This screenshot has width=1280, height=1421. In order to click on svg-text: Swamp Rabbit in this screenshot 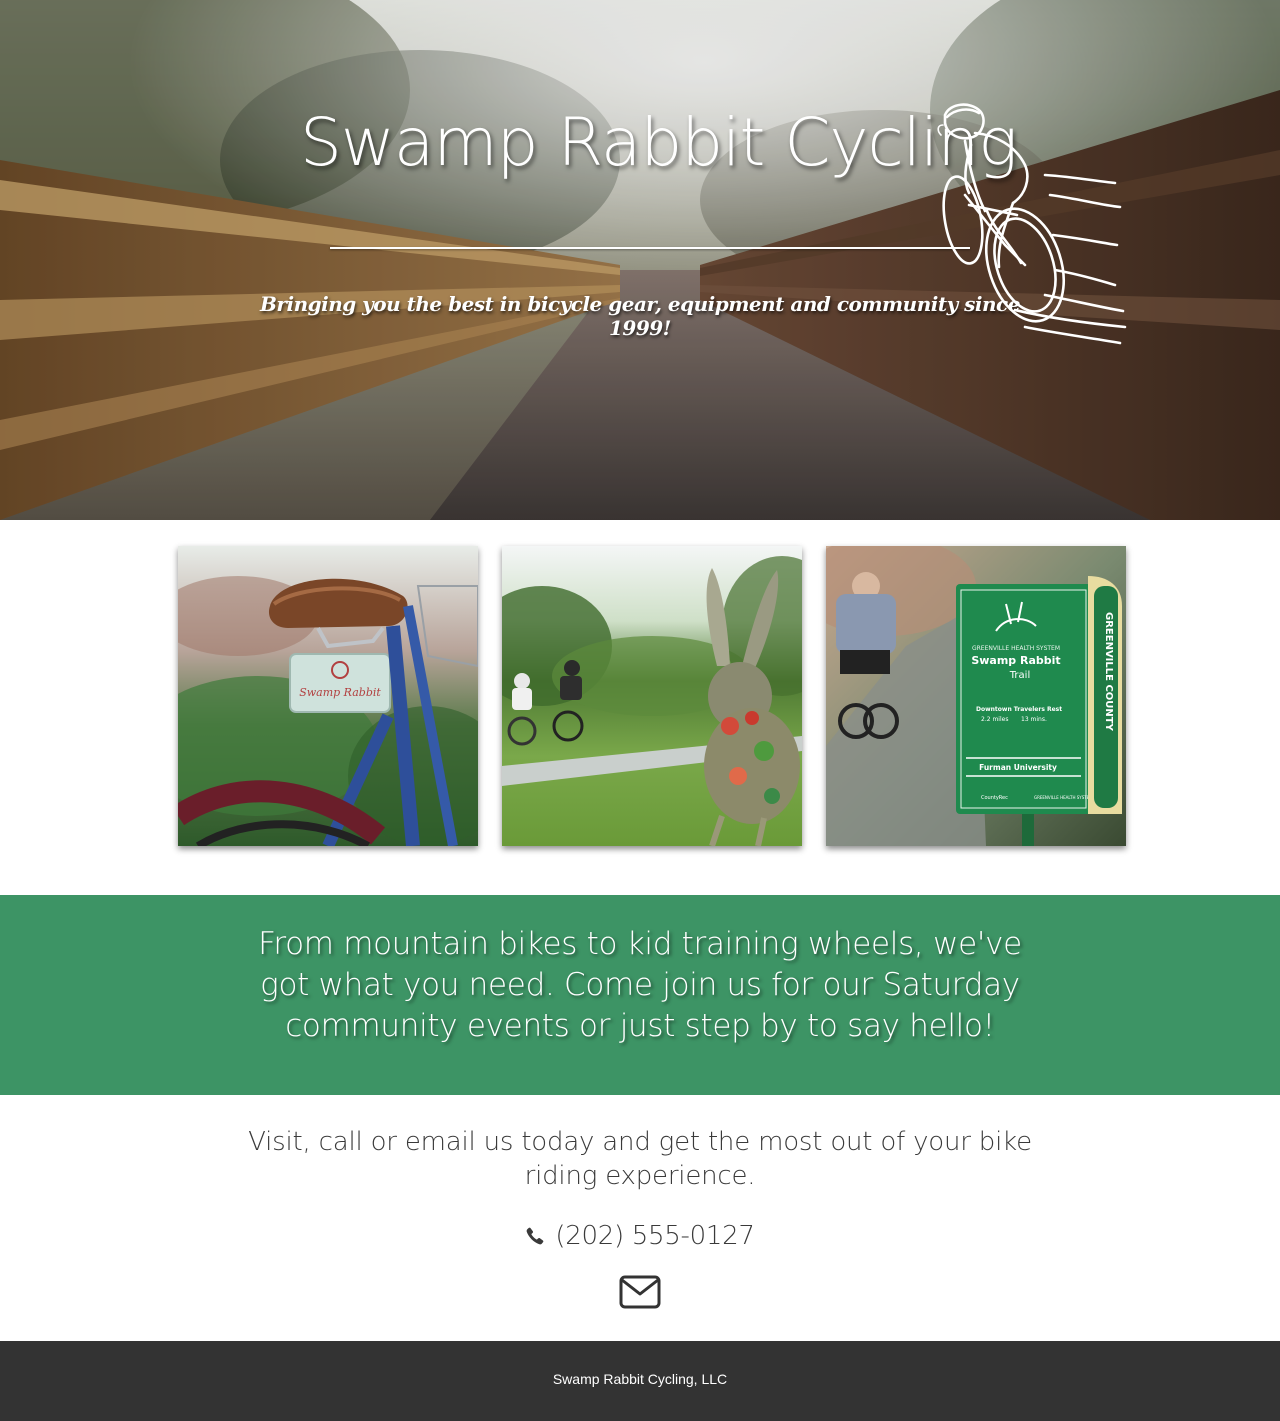, I will do `click(1015, 660)`.